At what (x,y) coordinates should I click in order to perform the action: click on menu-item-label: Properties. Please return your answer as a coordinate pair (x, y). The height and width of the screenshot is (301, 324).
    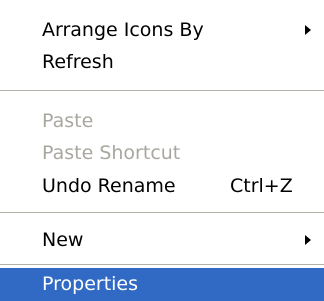
    Looking at the image, I should click on (90, 284).